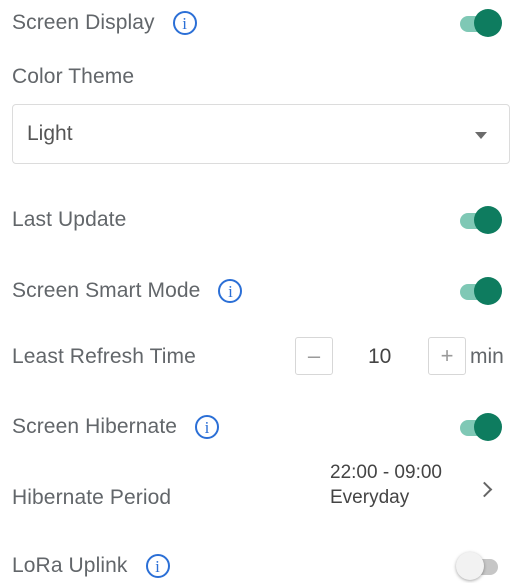 The width and height of the screenshot is (512, 583). What do you see at coordinates (370, 497) in the screenshot?
I see `hibernate-period-repeat: Everyday` at bounding box center [370, 497].